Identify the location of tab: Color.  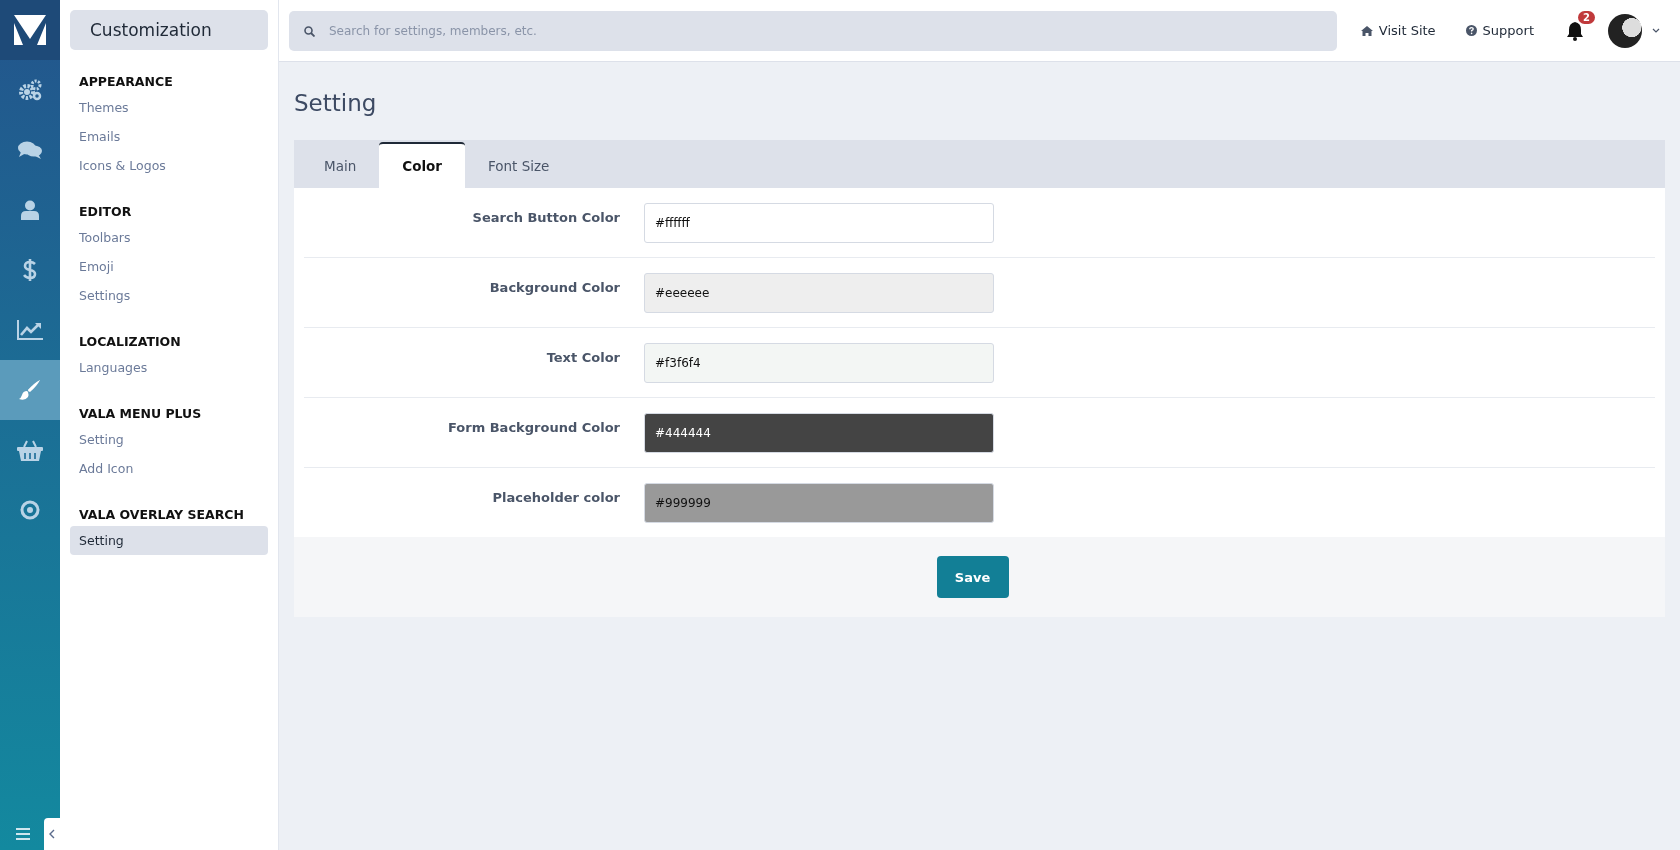
(422, 165).